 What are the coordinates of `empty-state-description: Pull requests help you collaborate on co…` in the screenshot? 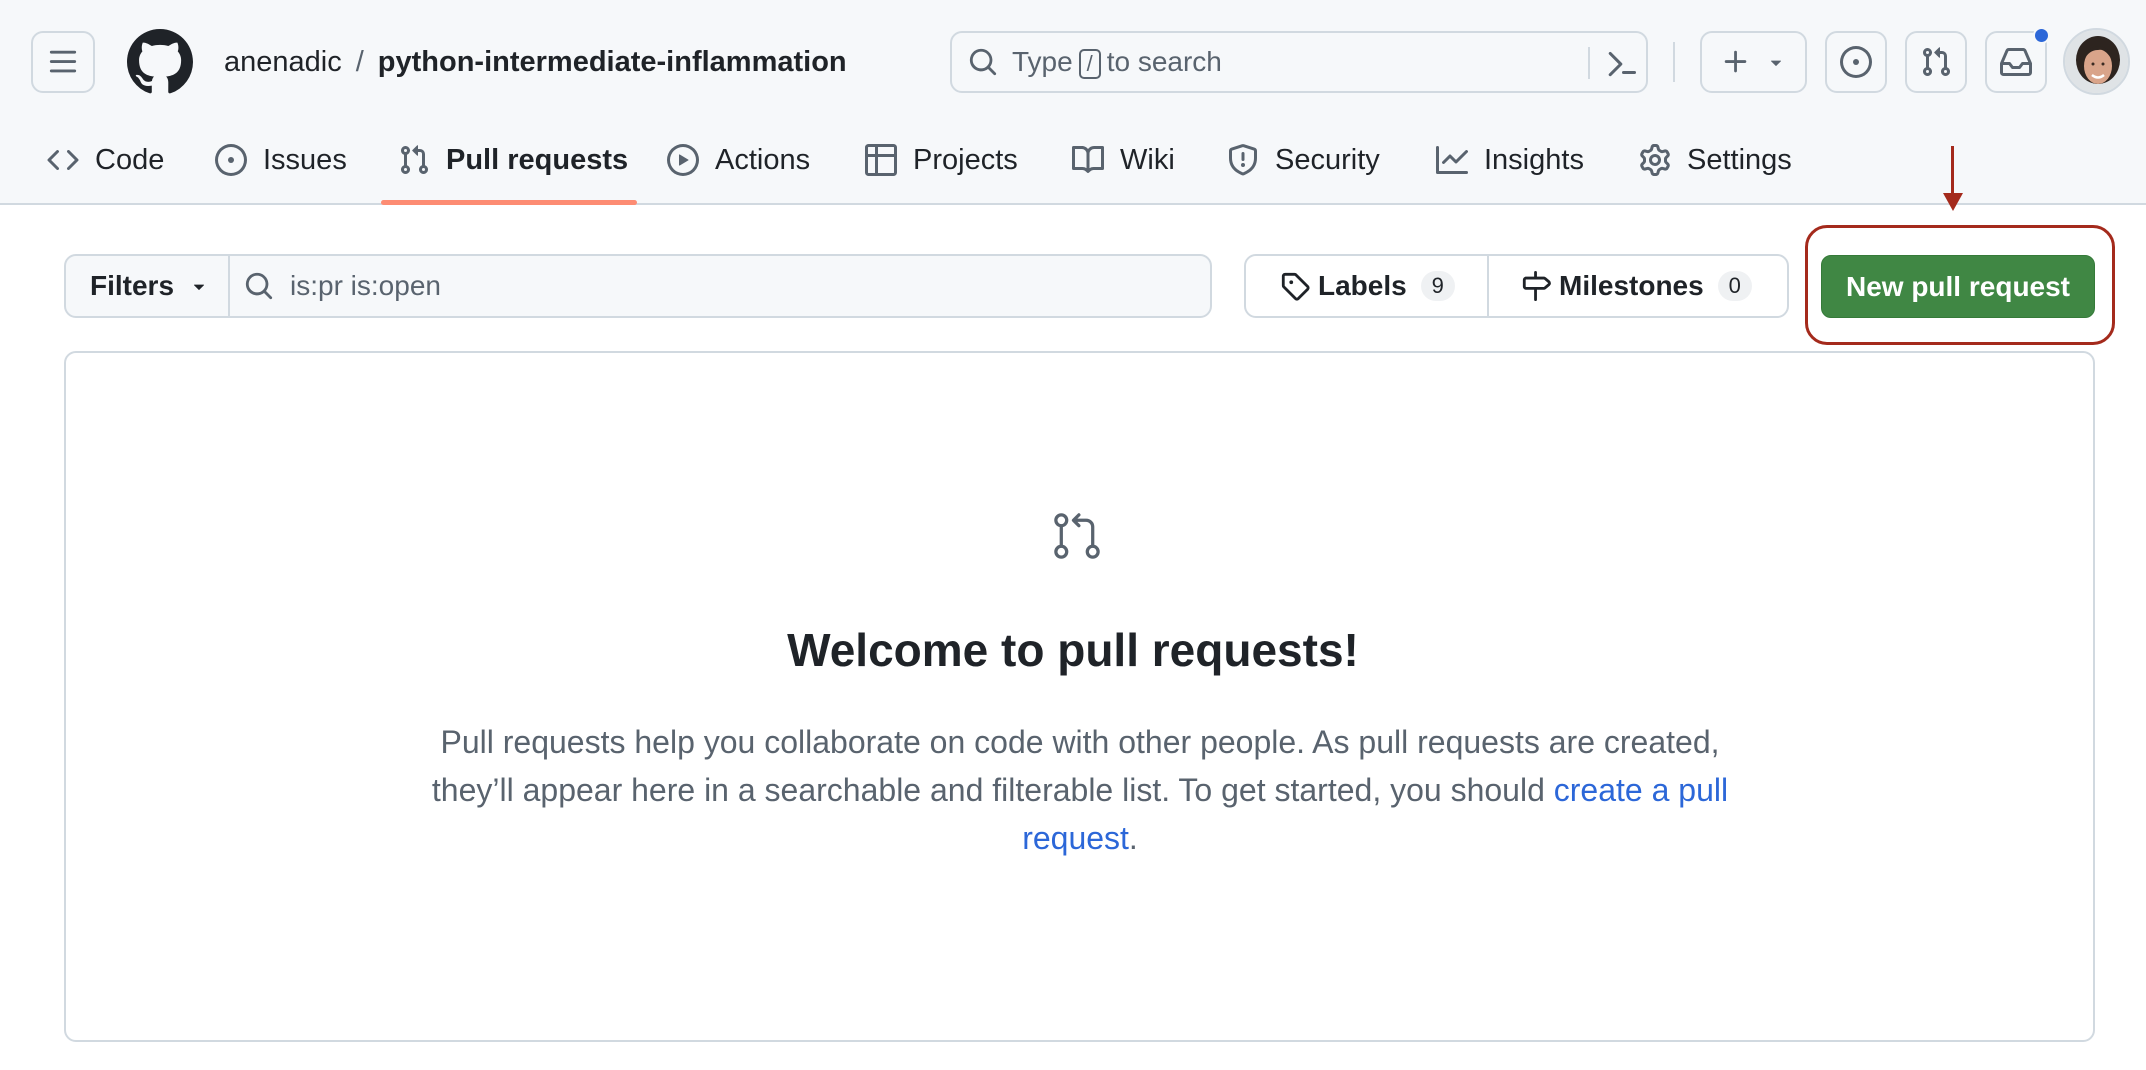 It's located at (1080, 790).